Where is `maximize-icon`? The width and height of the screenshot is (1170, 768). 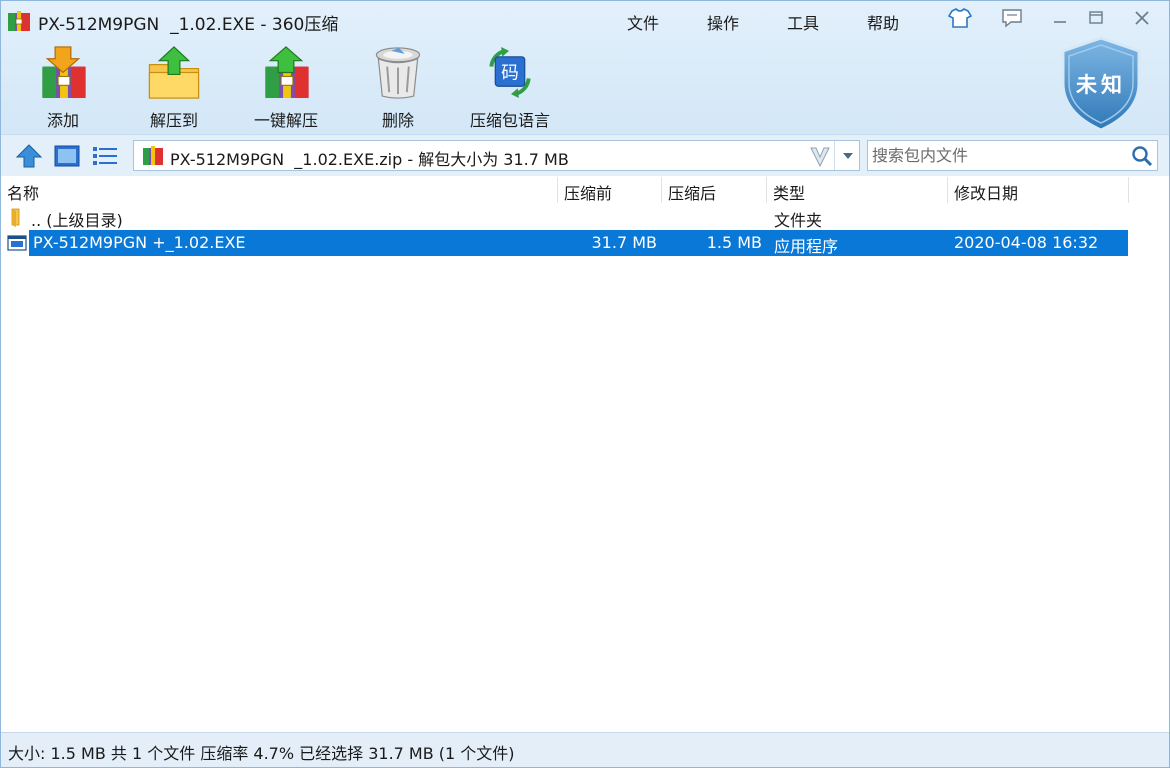
maximize-icon is located at coordinates (1096, 17).